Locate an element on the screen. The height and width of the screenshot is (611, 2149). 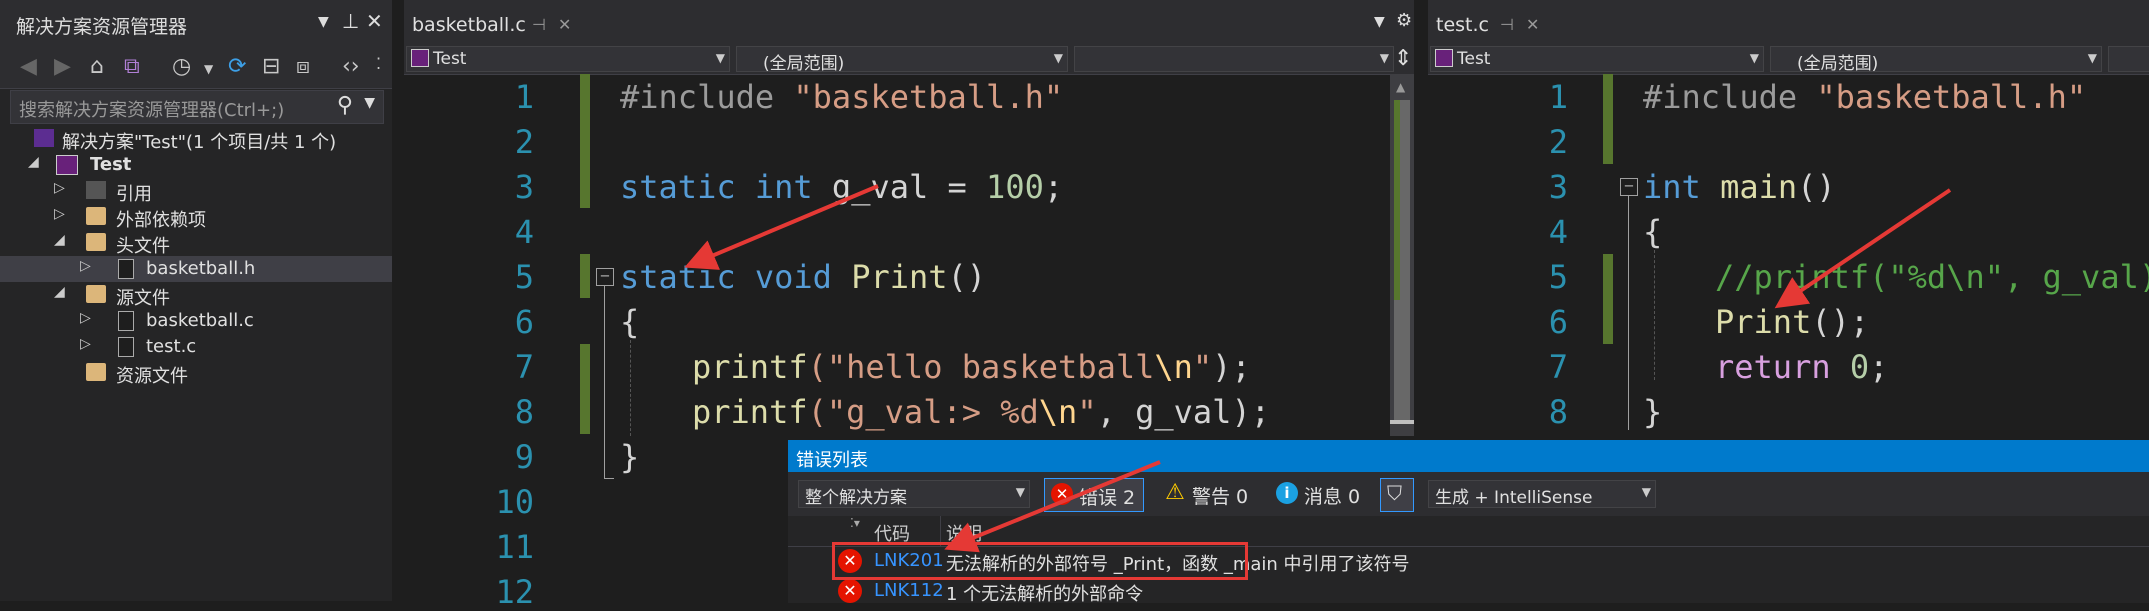
annotation-arrow-right is located at coordinates (1863, 248).